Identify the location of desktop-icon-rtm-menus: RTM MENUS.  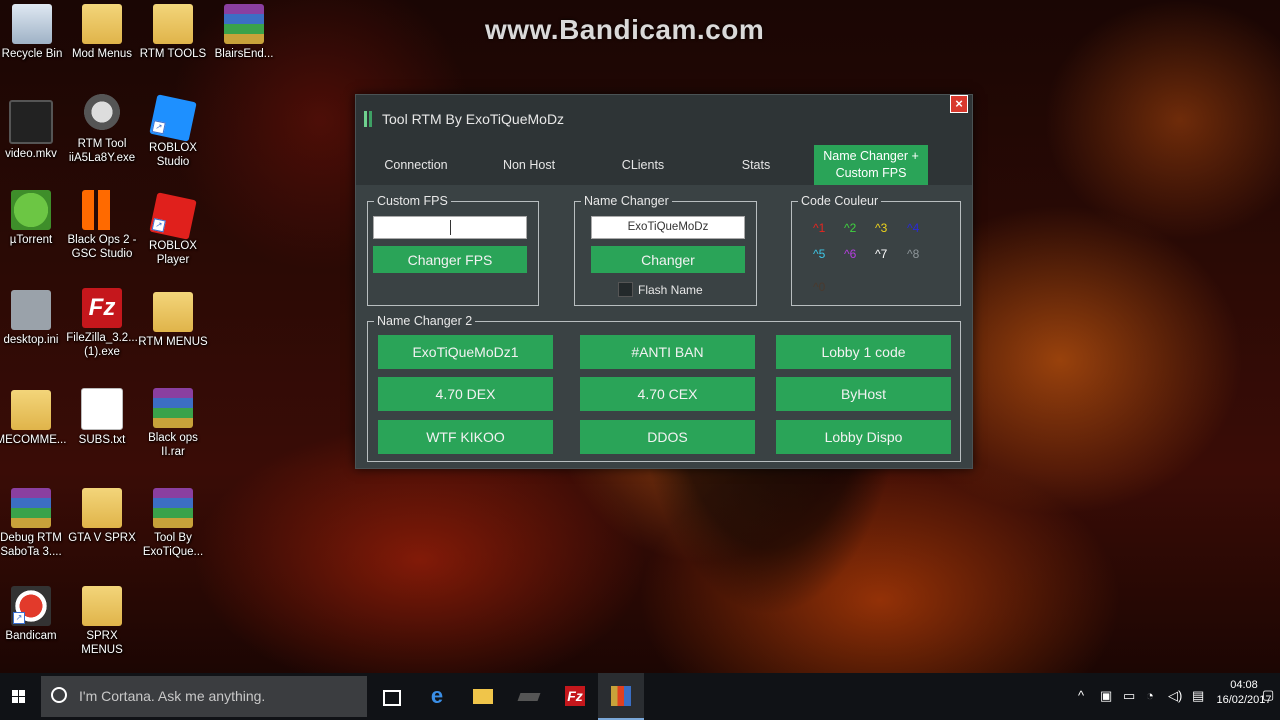
(173, 320).